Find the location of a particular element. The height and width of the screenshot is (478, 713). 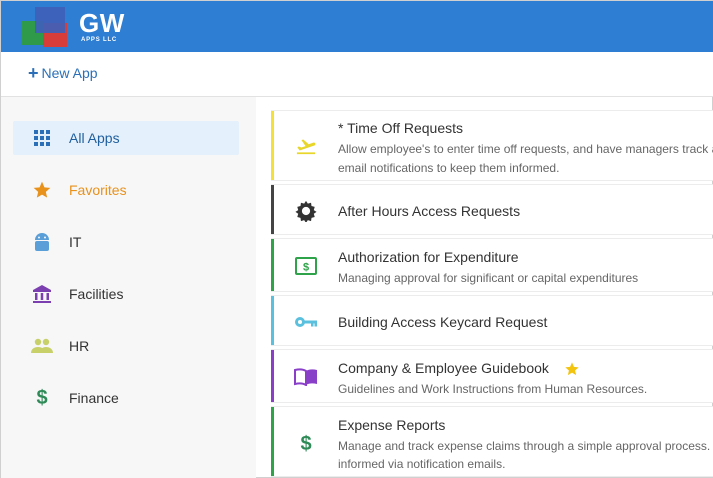

gear-icon is located at coordinates (306, 211).